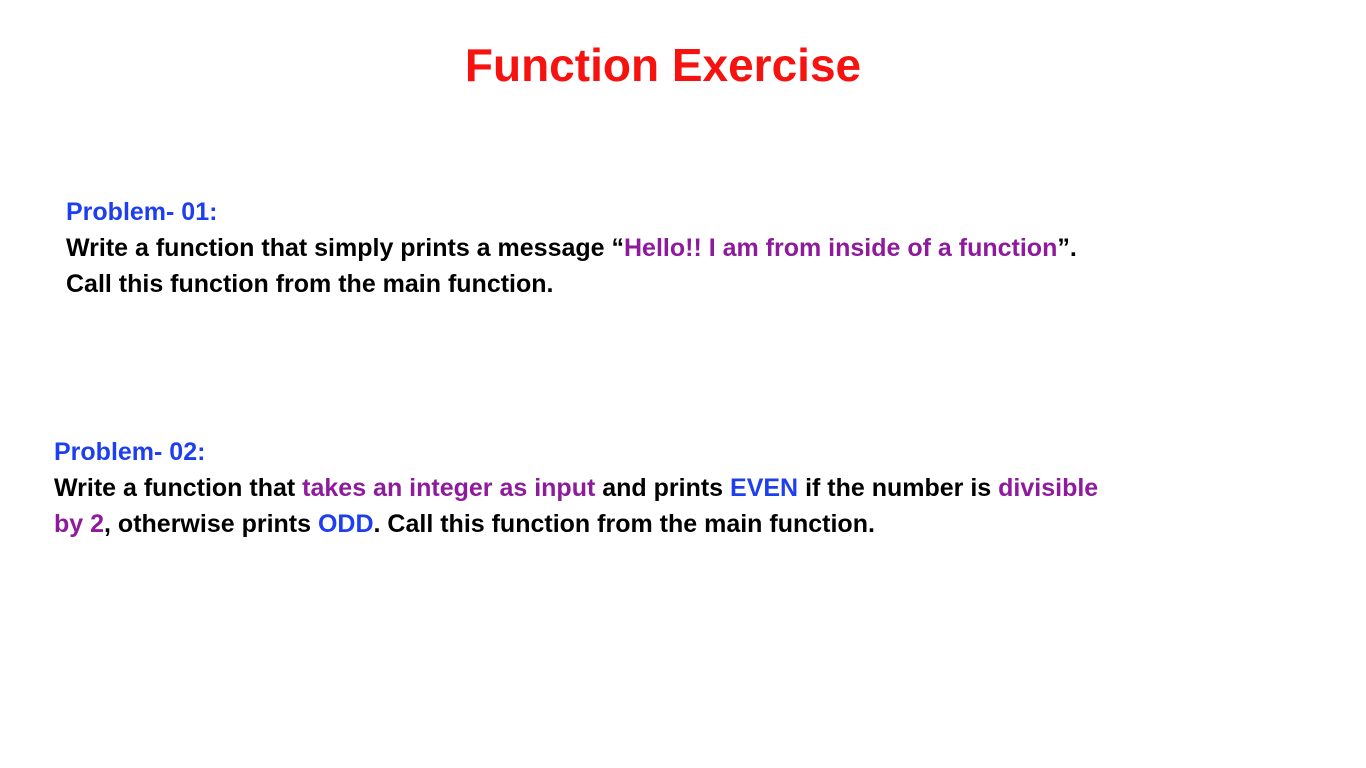 This screenshot has height=768, width=1366. Describe the element at coordinates (449, 488) in the screenshot. I see `problem-02-input-highlight: takes an integer as input` at that location.